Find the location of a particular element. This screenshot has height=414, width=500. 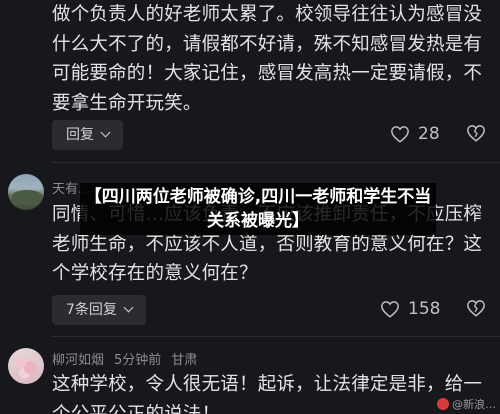

comment-1-dislike-button is located at coordinates (476, 135).